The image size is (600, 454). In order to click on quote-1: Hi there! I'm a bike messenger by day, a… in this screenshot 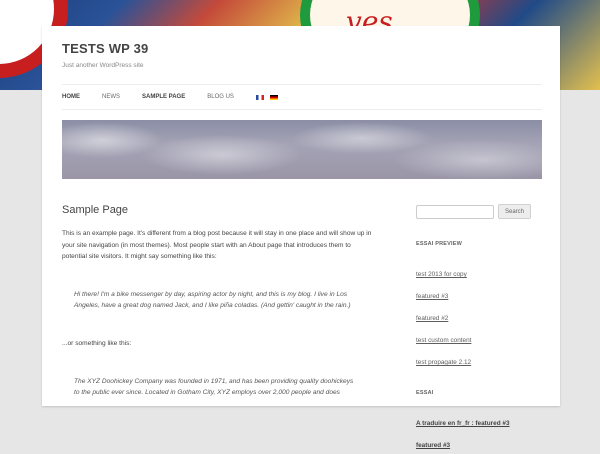, I will do `click(212, 300)`.